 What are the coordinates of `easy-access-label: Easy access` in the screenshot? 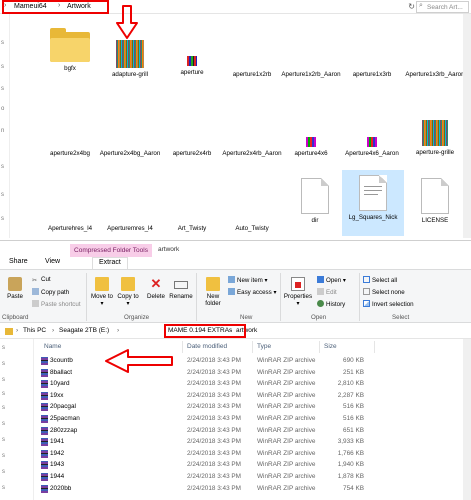 It's located at (254, 292).